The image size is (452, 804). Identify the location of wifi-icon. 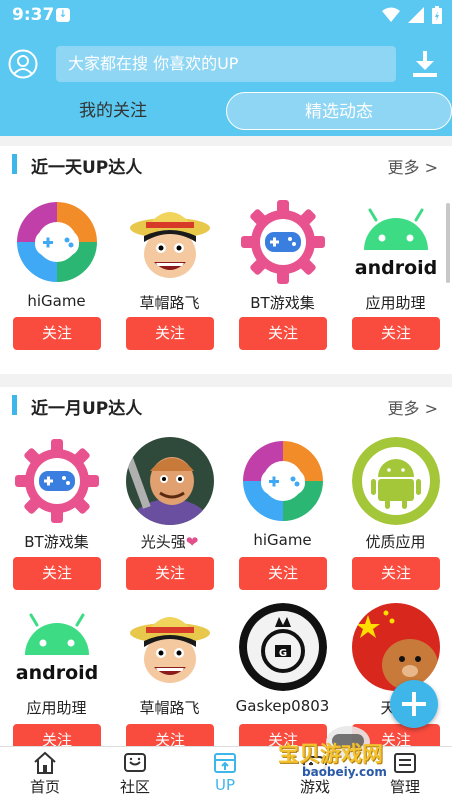
(391, 14).